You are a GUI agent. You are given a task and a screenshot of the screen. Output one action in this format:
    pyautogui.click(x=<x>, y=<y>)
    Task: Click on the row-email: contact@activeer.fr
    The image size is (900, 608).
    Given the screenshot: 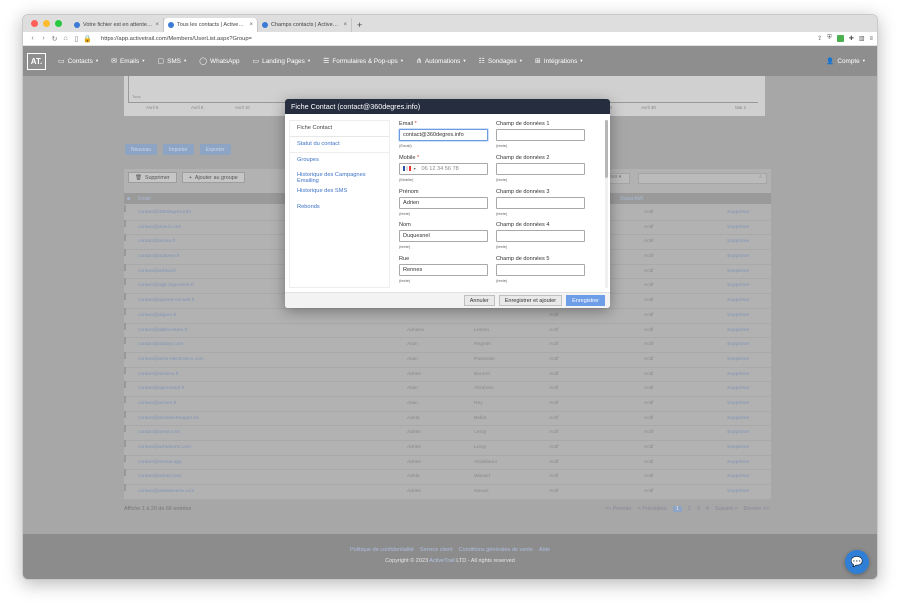 What is the action you would take?
    pyautogui.click(x=159, y=256)
    